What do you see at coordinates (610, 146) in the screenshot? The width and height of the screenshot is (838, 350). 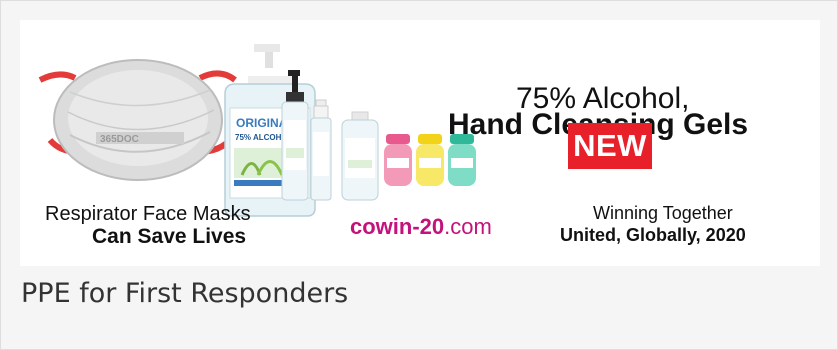 I see `new-badge: NEW` at bounding box center [610, 146].